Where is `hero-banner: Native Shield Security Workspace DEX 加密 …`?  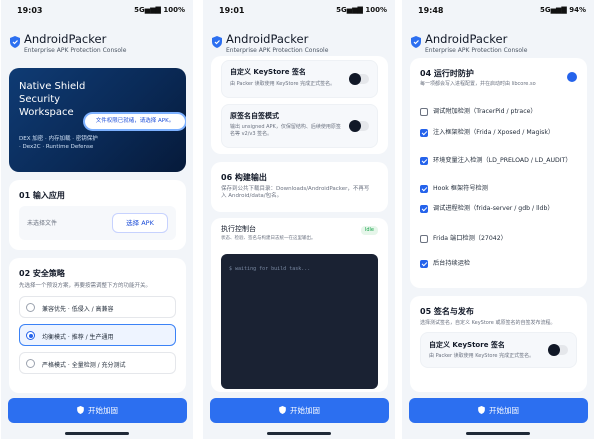 hero-banner: Native Shield Security Workspace DEX 加密 … is located at coordinates (97, 120).